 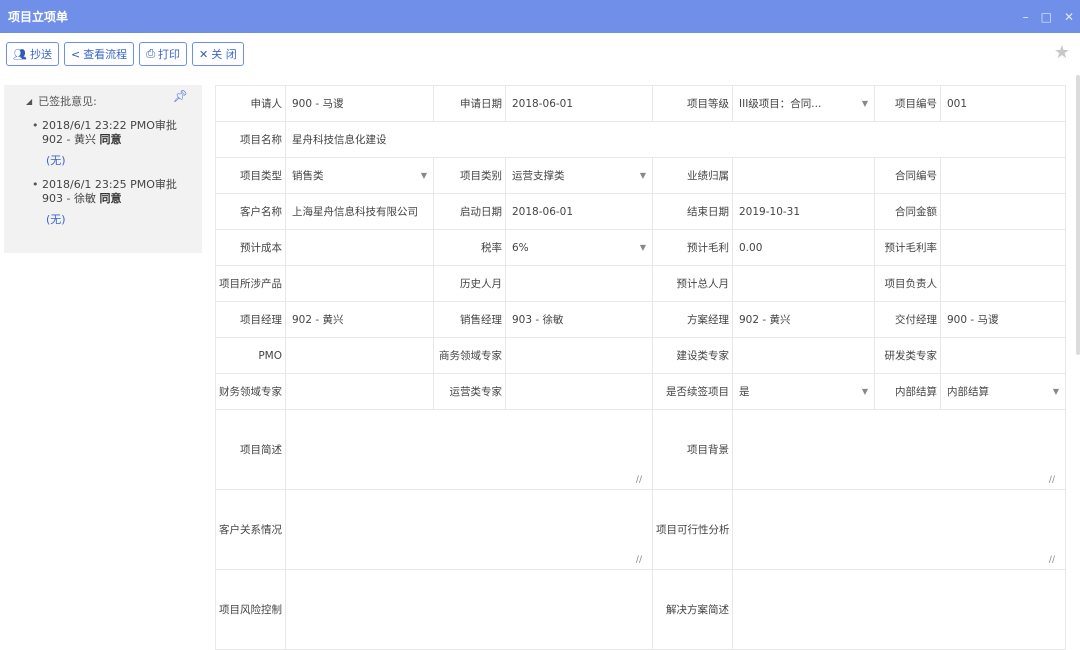 I want to click on close-button-label: 关 闭, so click(x=224, y=54).